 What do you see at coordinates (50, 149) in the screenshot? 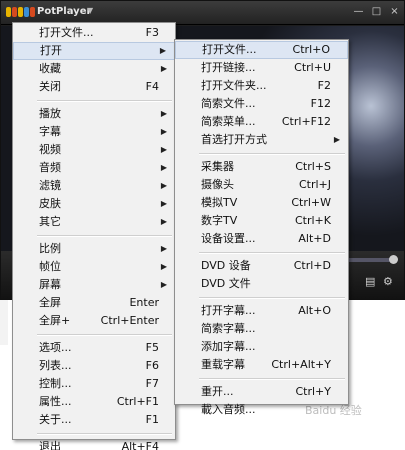
I see `menu-item-label: 视频` at bounding box center [50, 149].